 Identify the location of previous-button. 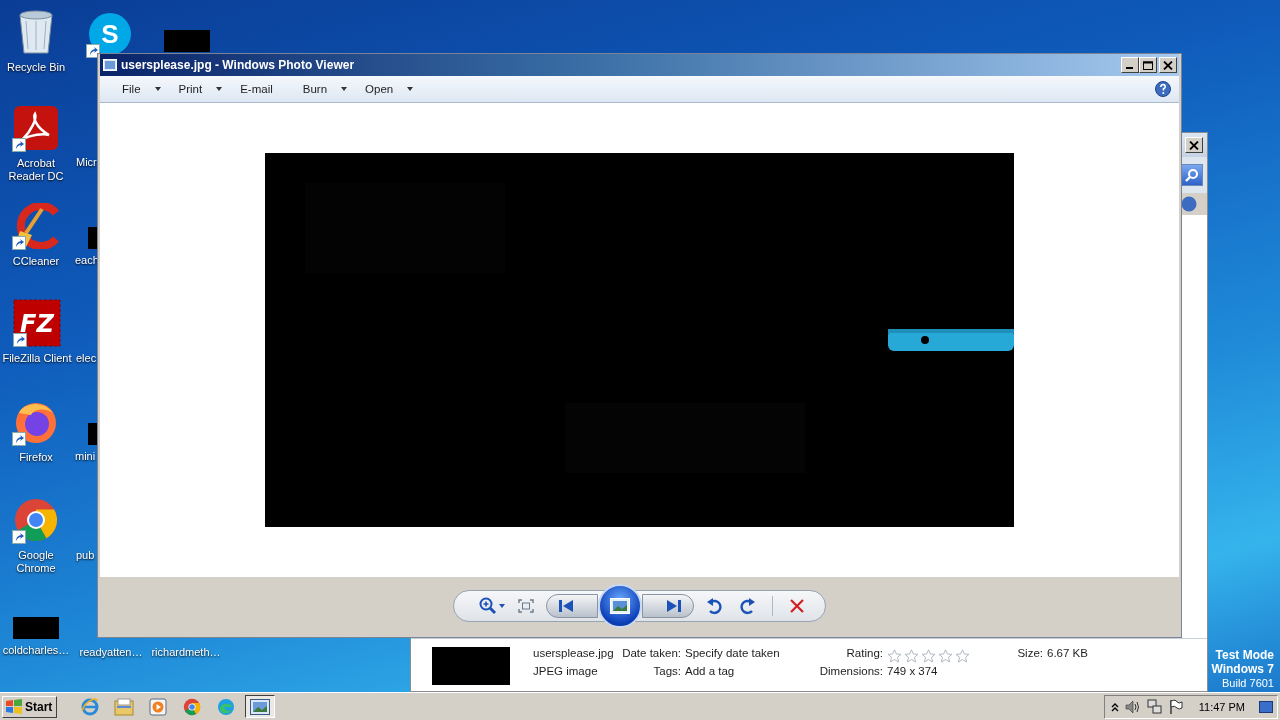
(572, 606).